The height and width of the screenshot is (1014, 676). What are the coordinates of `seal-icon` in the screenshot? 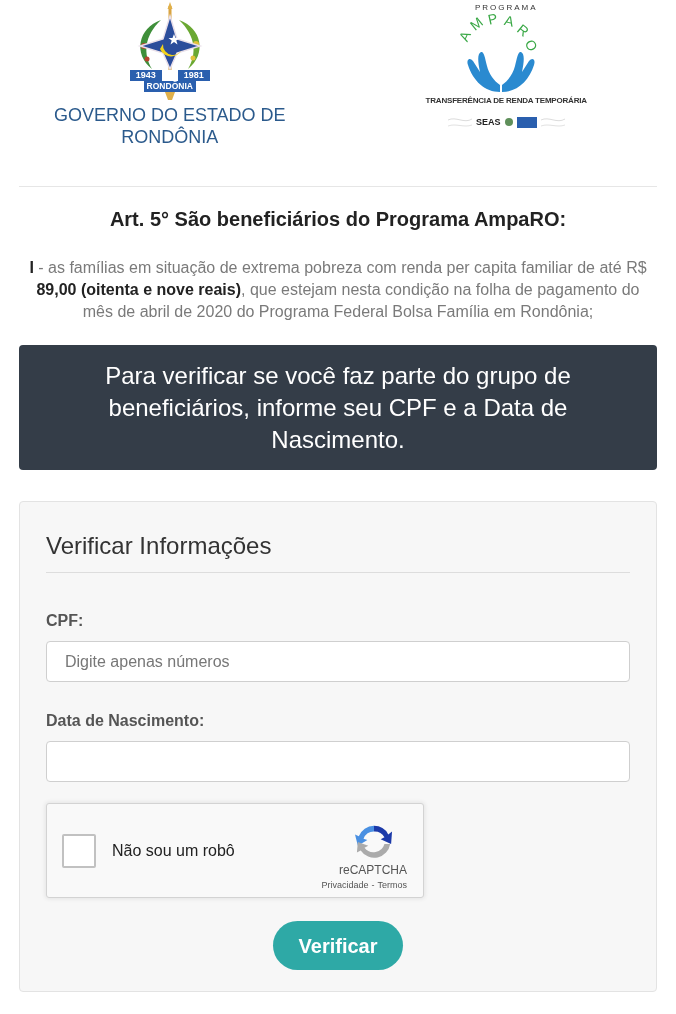 It's located at (508, 122).